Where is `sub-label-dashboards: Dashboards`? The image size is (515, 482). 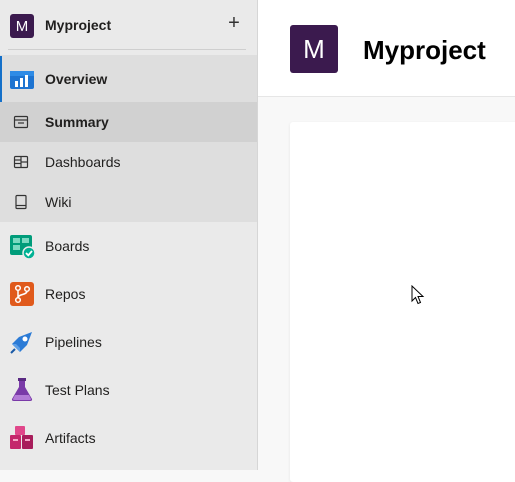
sub-label-dashboards: Dashboards is located at coordinates (83, 162).